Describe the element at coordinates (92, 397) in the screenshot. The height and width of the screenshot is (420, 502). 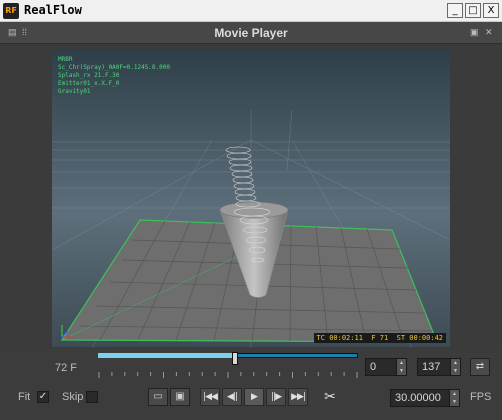
I see `skip-checkbox` at that location.